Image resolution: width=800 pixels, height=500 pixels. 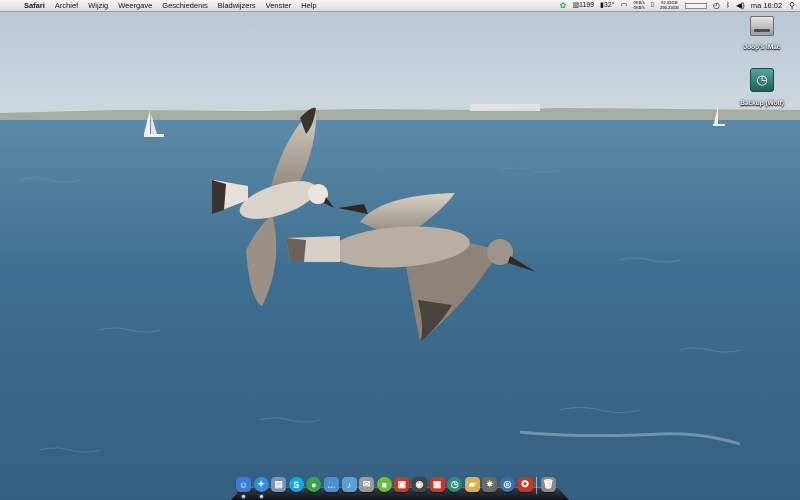 What do you see at coordinates (624, 5) in the screenshot?
I see `wifi-icon: ◠` at bounding box center [624, 5].